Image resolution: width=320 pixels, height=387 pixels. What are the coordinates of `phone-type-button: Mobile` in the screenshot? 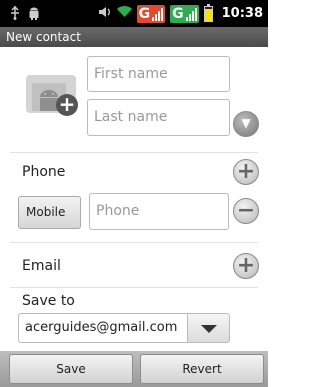 It's located at (49, 212).